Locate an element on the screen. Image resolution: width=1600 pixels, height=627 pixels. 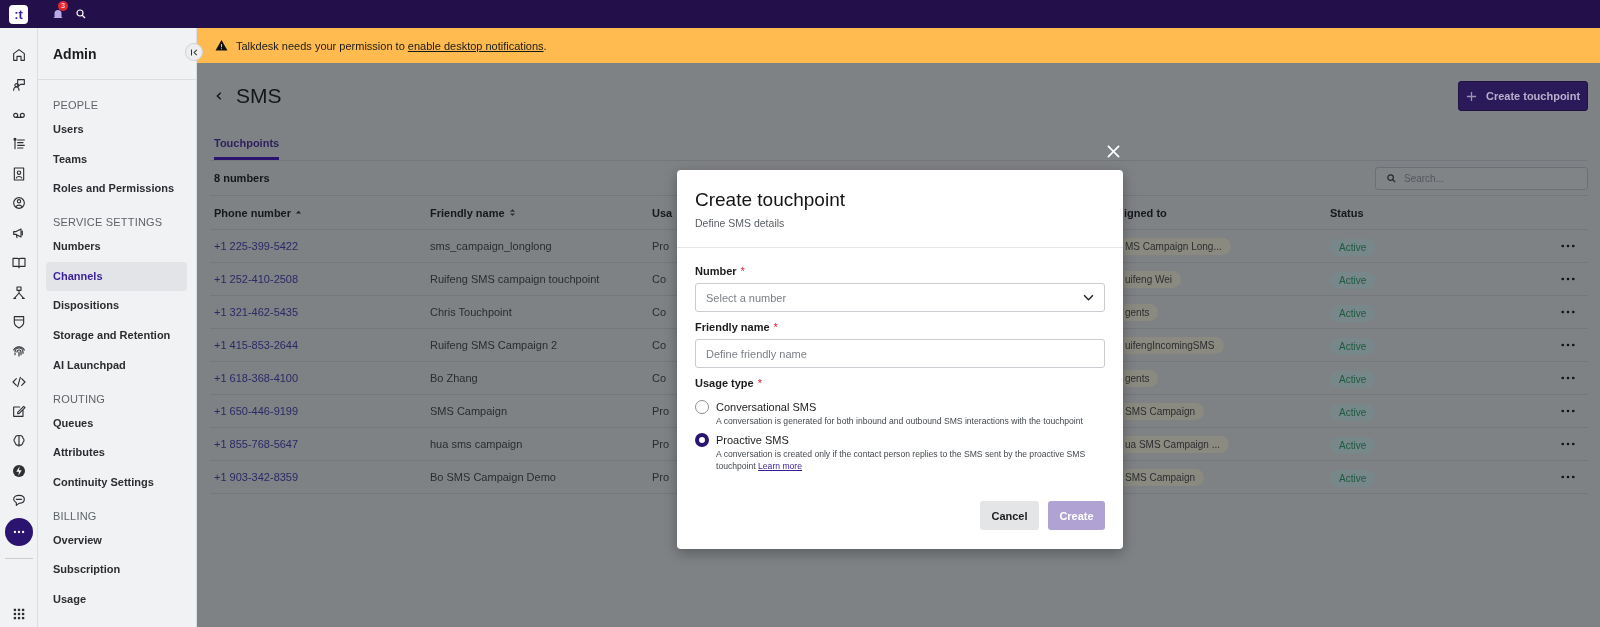
sidebar-item: AI Launchpad is located at coordinates (116, 365).